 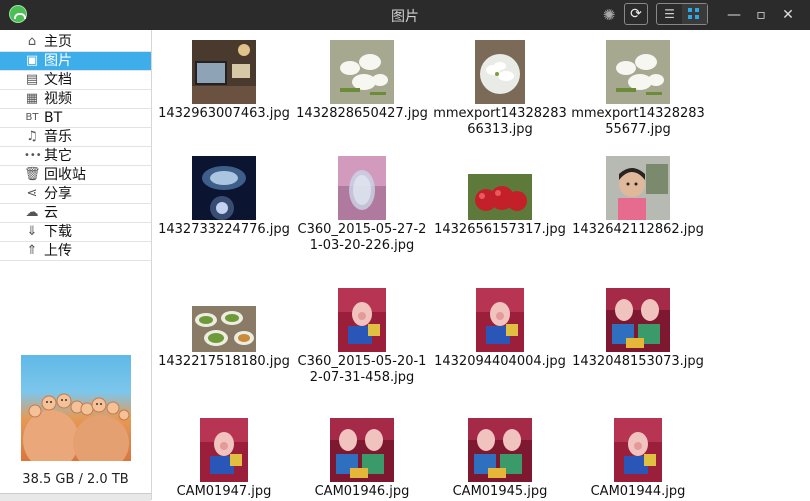 What do you see at coordinates (75, 156) in the screenshot?
I see `sidebar-item-more: ••• 其它` at bounding box center [75, 156].